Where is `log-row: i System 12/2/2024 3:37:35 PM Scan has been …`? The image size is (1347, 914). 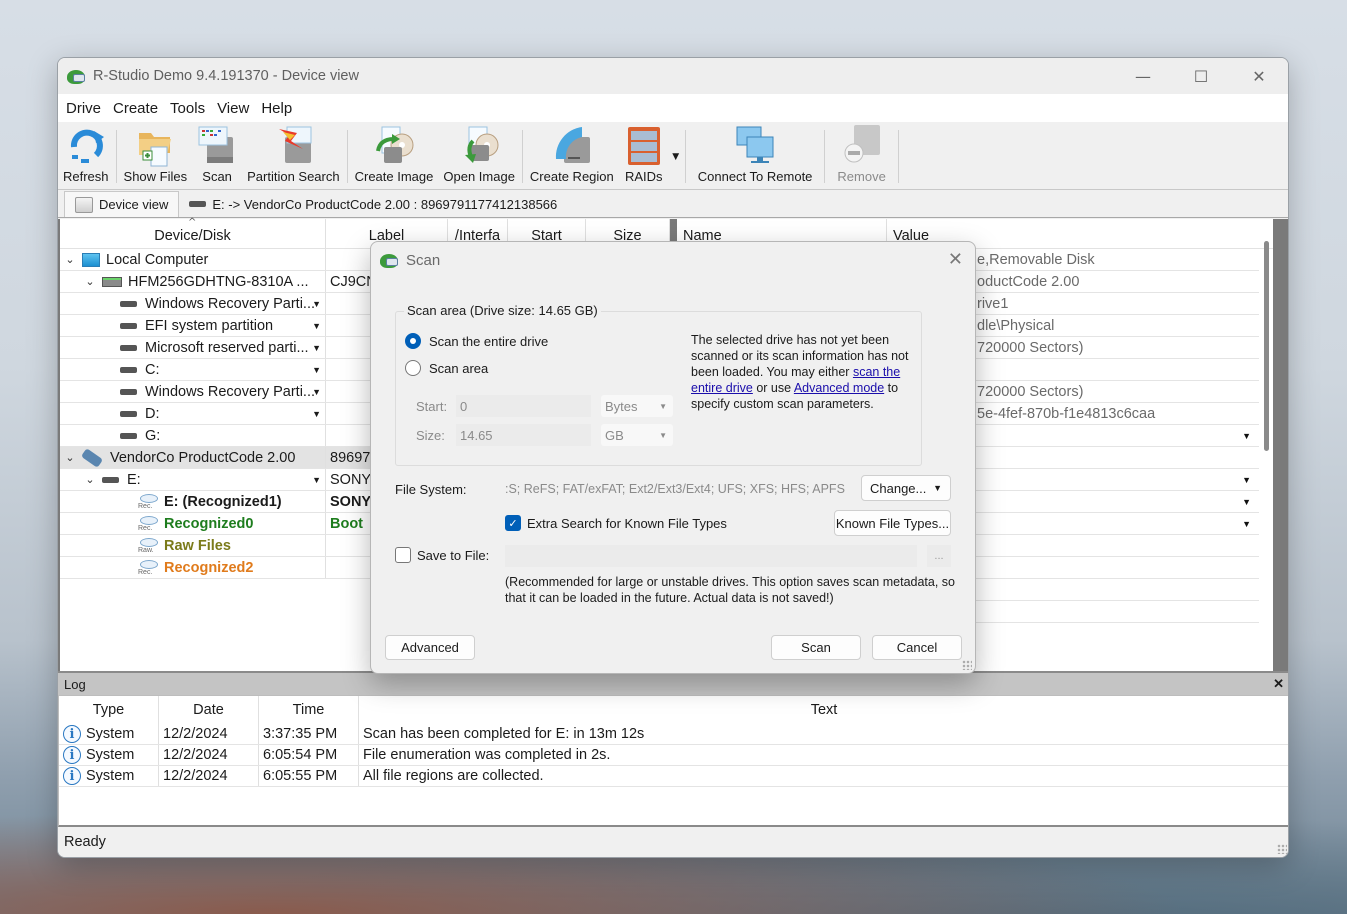
log-row: i System 12/2/2024 3:37:35 PM Scan has been … is located at coordinates (673, 734).